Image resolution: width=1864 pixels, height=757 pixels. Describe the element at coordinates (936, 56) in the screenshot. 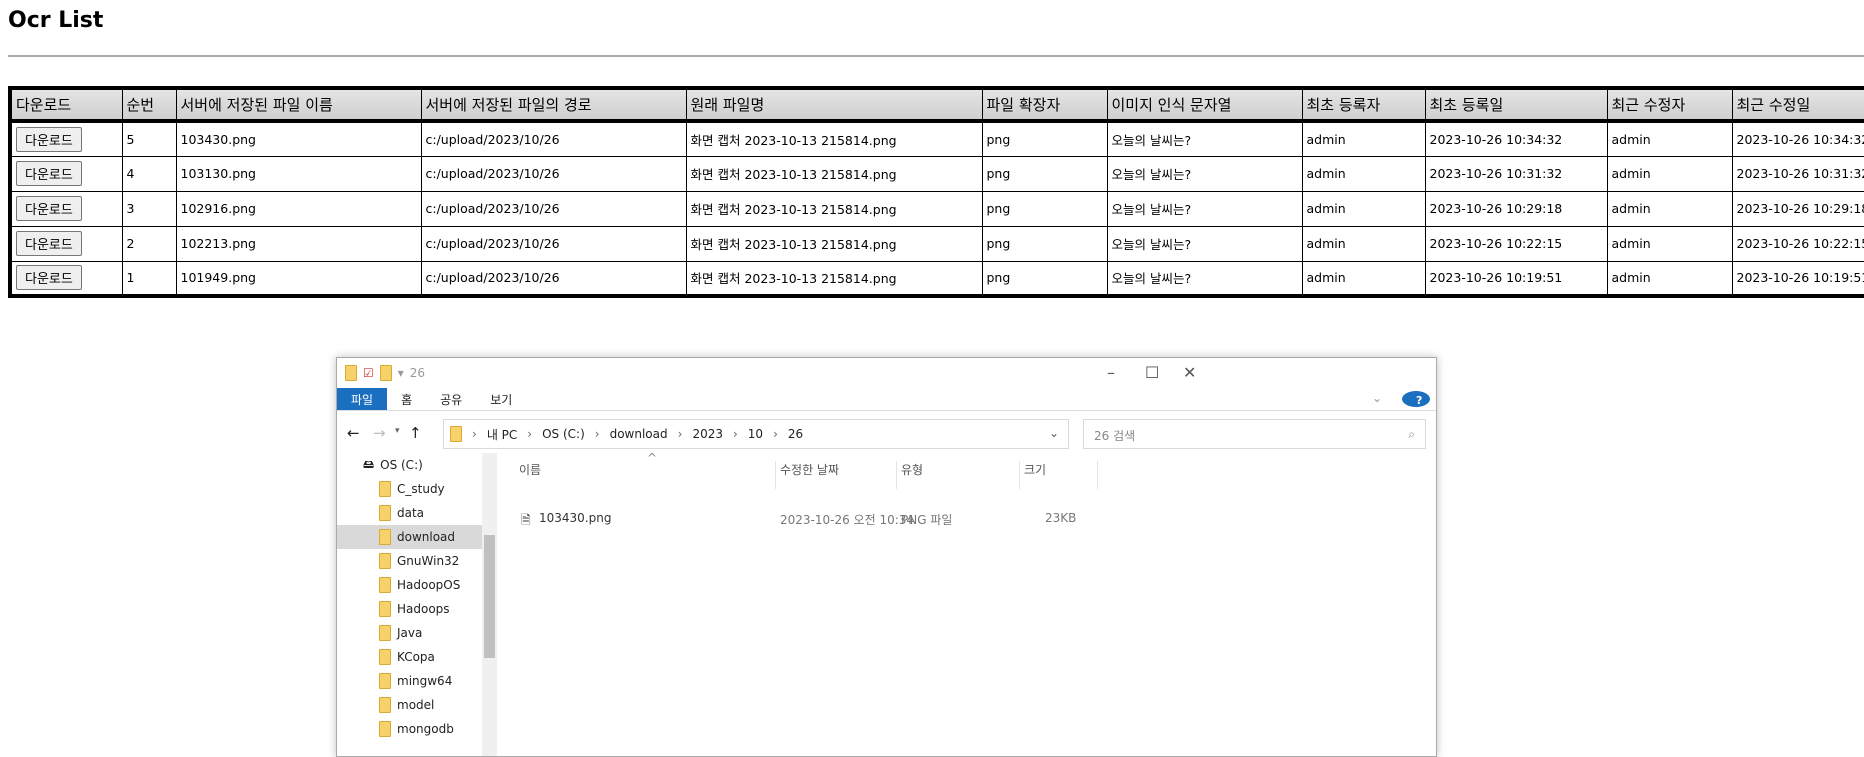

I see `divider` at that location.